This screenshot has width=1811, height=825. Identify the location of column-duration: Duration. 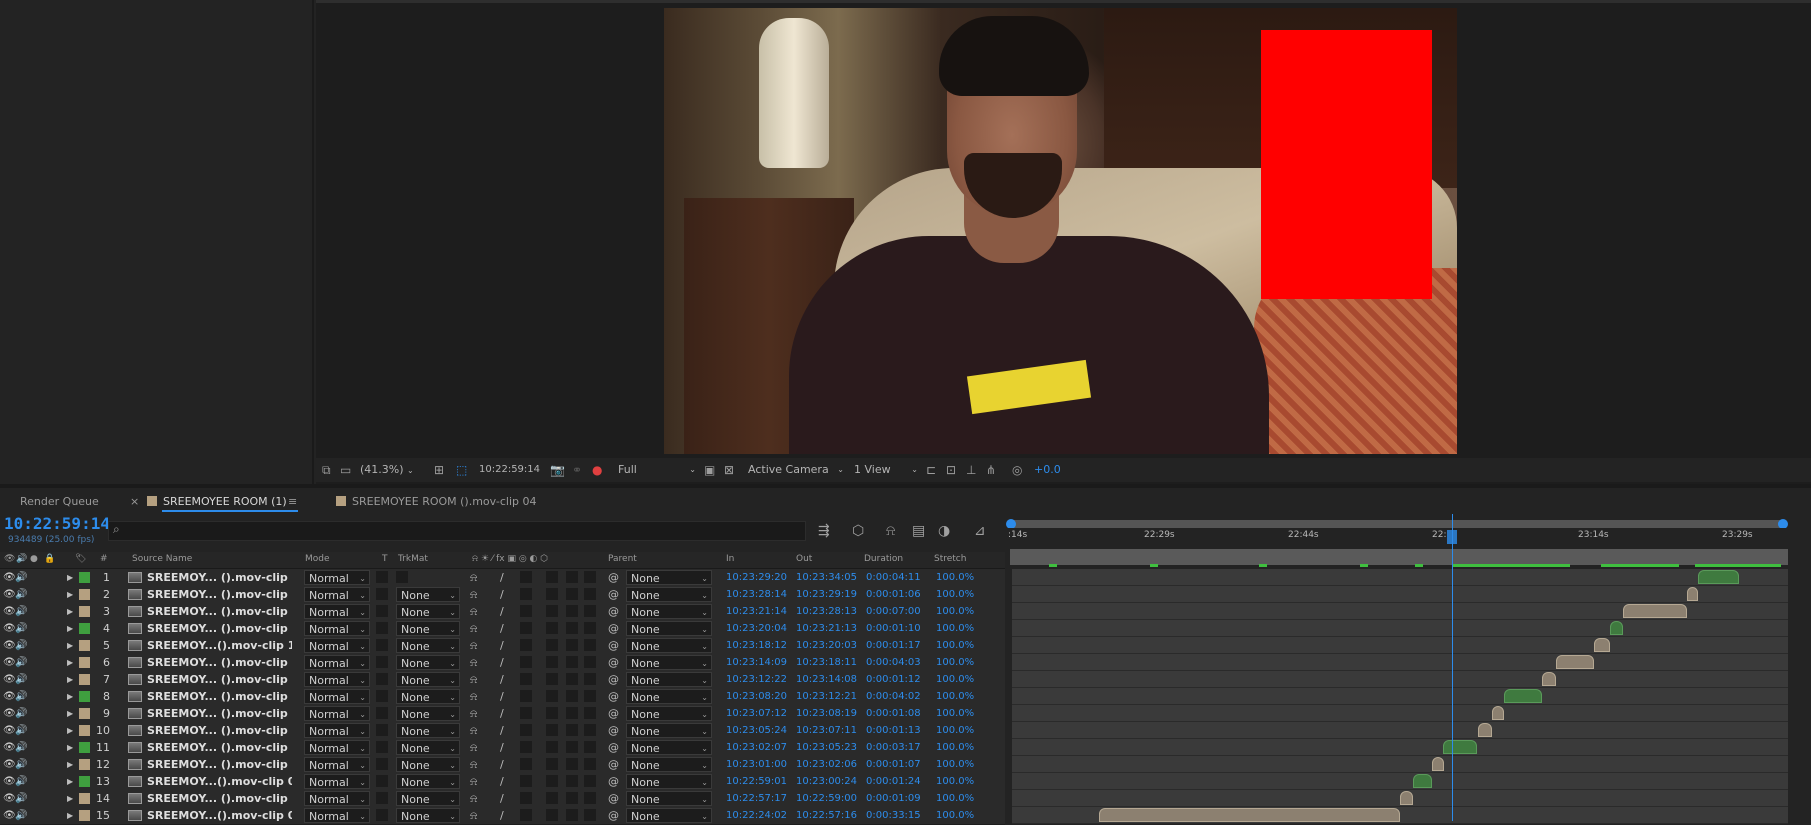
(883, 559).